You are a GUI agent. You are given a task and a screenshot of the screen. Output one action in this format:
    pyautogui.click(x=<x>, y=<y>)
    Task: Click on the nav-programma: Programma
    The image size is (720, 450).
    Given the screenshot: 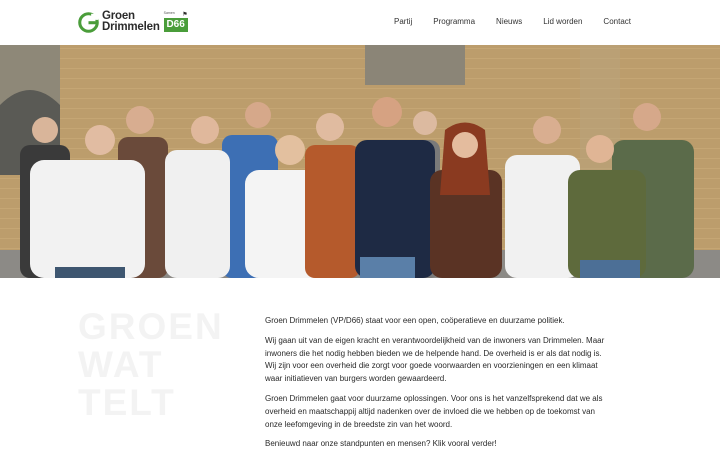 What is the action you would take?
    pyautogui.click(x=454, y=21)
    